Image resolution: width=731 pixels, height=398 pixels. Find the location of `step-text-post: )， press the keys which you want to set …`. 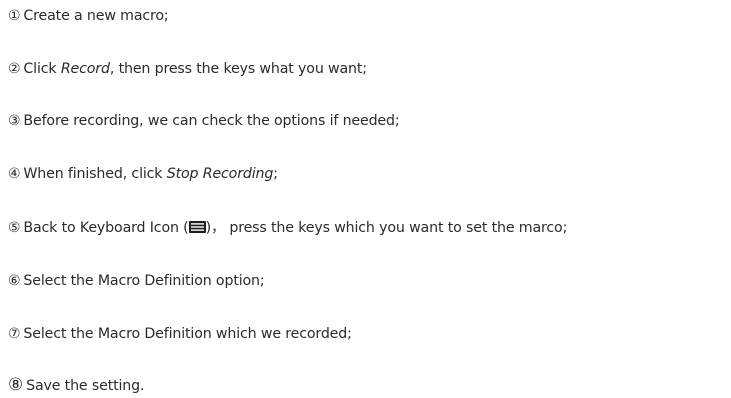

step-text-post: )， press the keys which you want to set … is located at coordinates (386, 228).